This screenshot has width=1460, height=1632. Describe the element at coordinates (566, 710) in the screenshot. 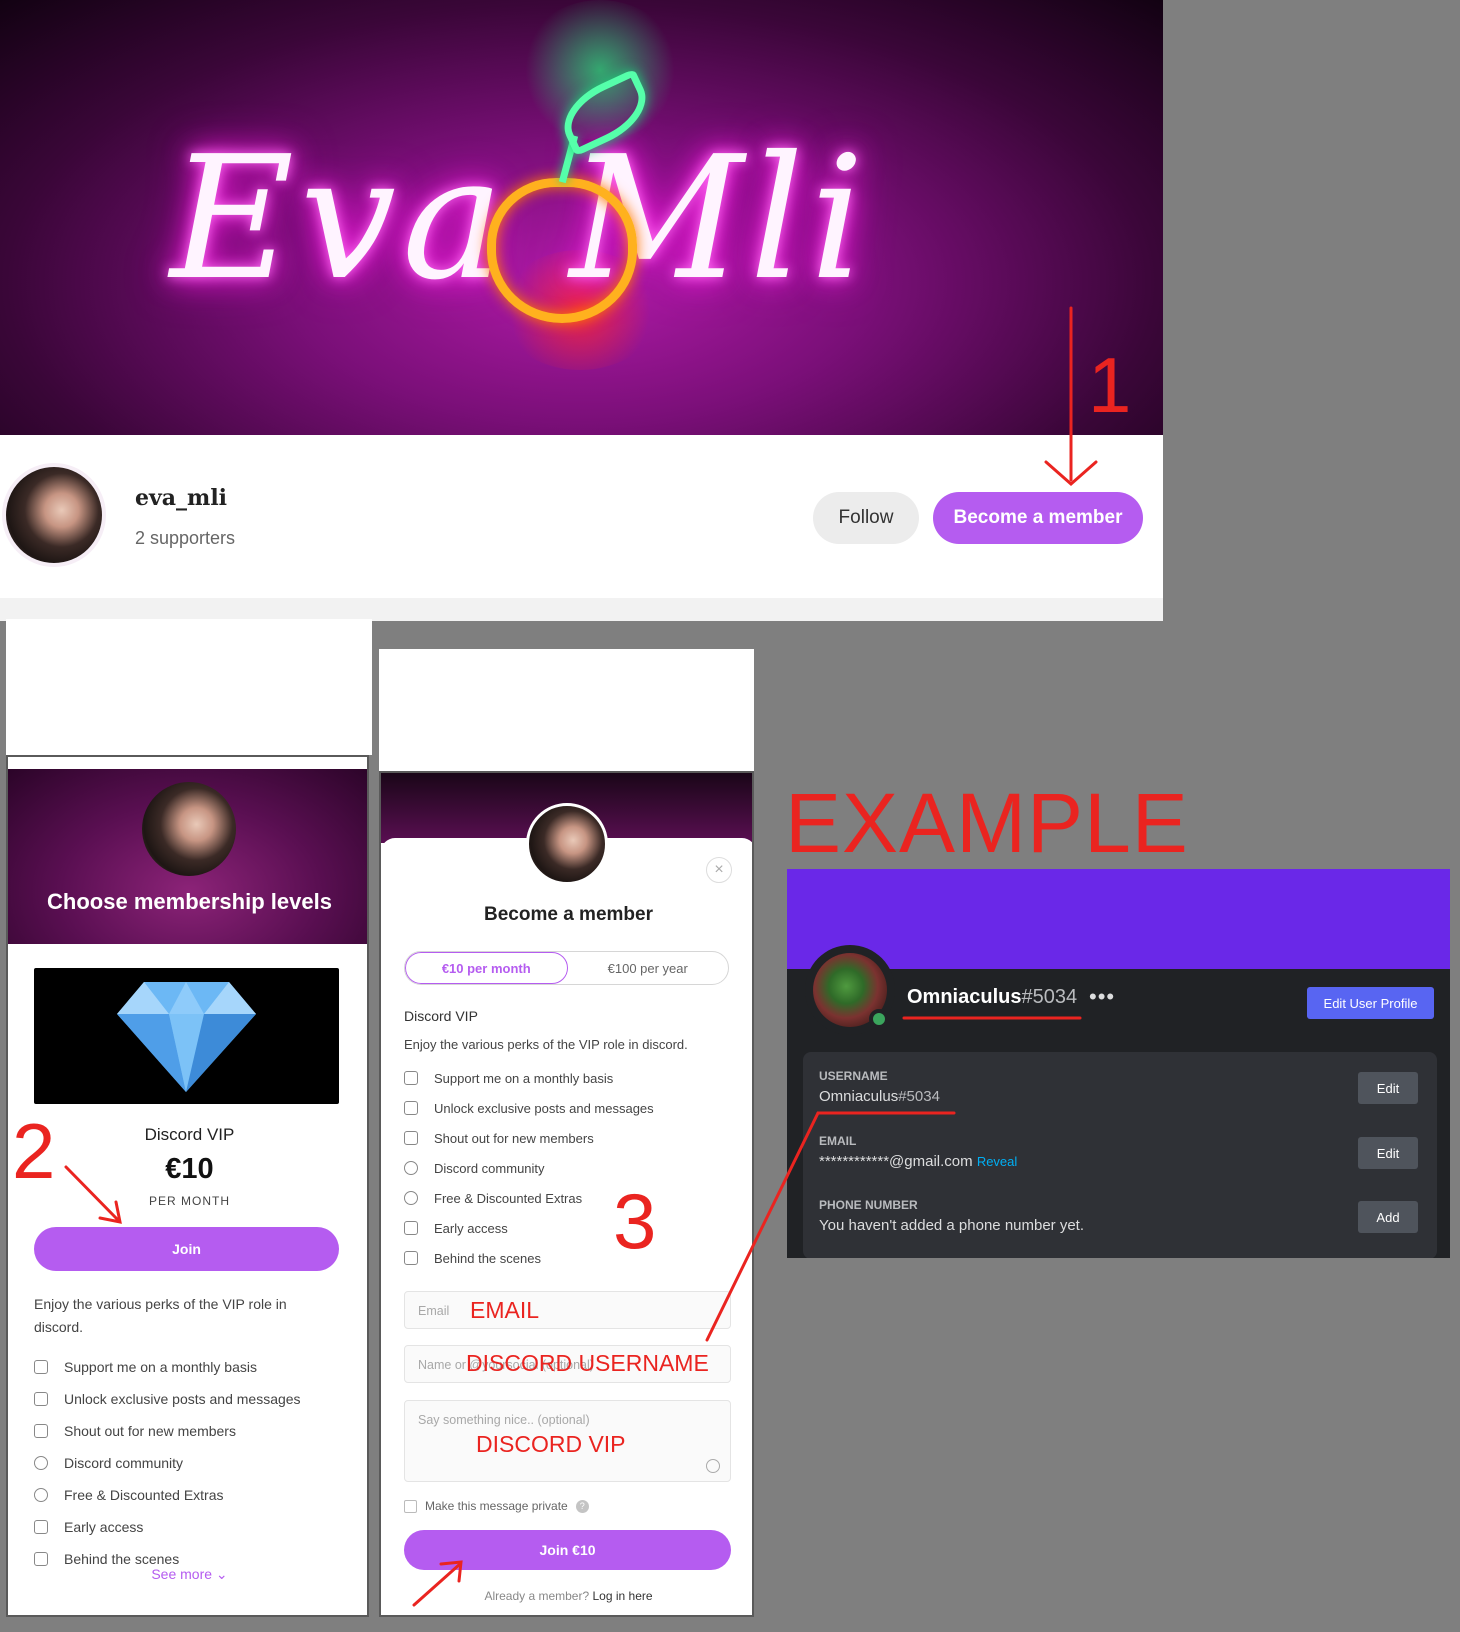

I see `panel-3-blank-top` at that location.